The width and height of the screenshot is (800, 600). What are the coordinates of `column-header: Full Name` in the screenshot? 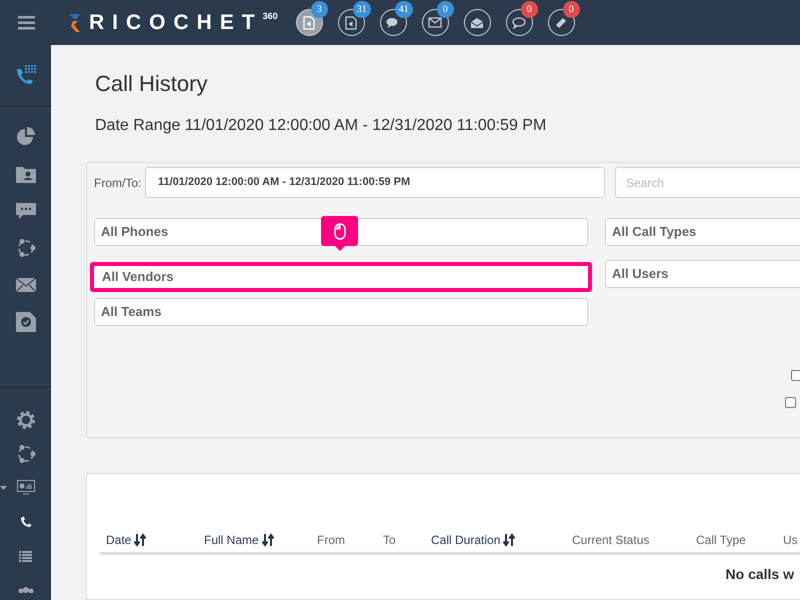 It's located at (260, 539).